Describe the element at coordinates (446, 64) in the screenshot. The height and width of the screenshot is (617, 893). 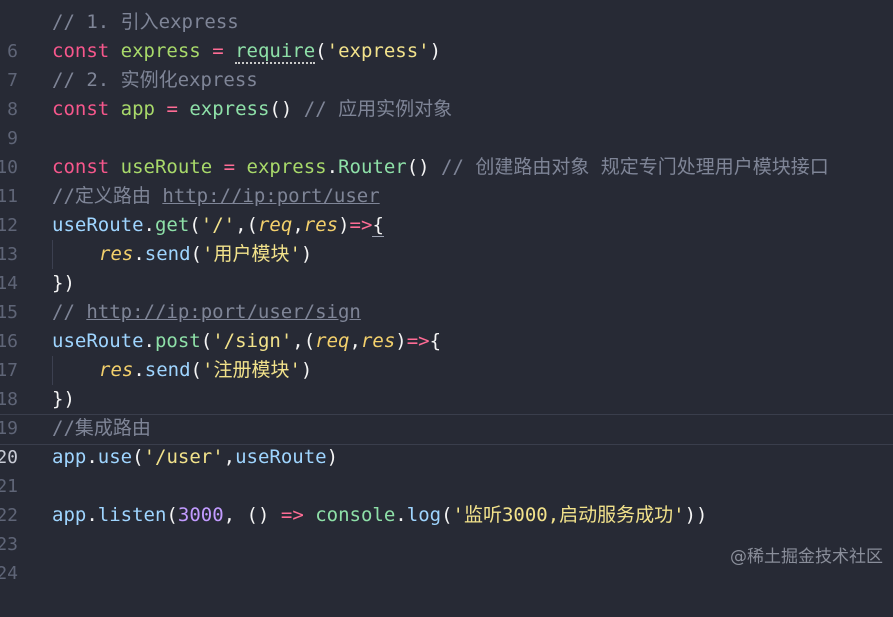
I see `code-line: 7 const express = require('express')` at that location.